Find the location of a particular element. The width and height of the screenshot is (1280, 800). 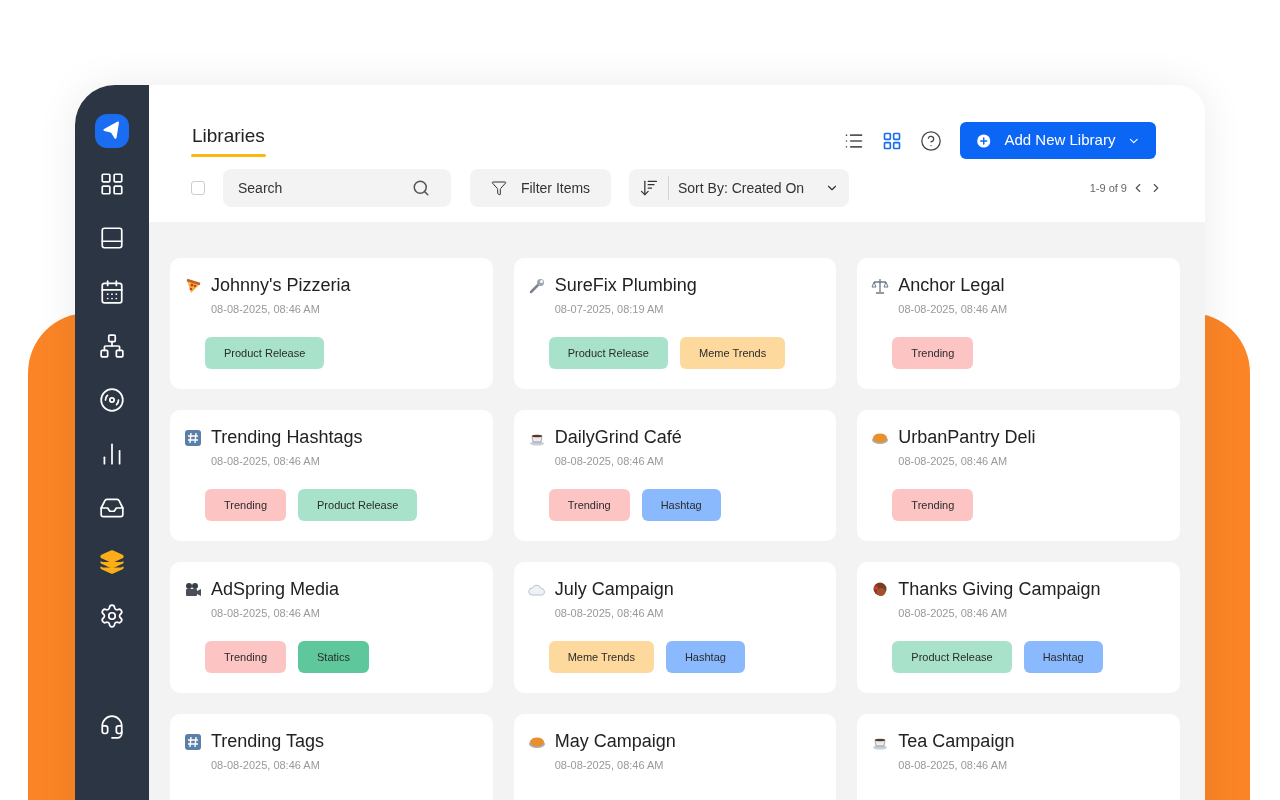

library-name: DailyGrind Café is located at coordinates (618, 437).